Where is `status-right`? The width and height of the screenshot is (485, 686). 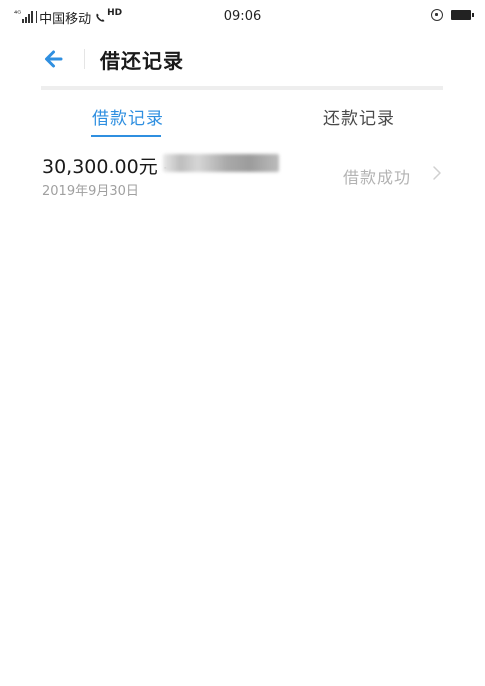
status-right is located at coordinates (452, 15).